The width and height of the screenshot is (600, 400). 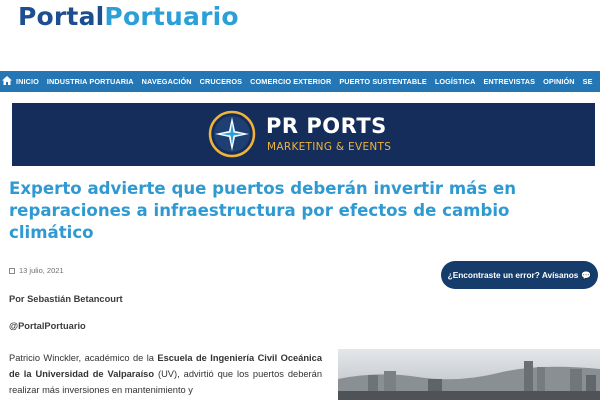 What do you see at coordinates (509, 81) in the screenshot?
I see `nav-item-entrevistas: ENTREVISTAS` at bounding box center [509, 81].